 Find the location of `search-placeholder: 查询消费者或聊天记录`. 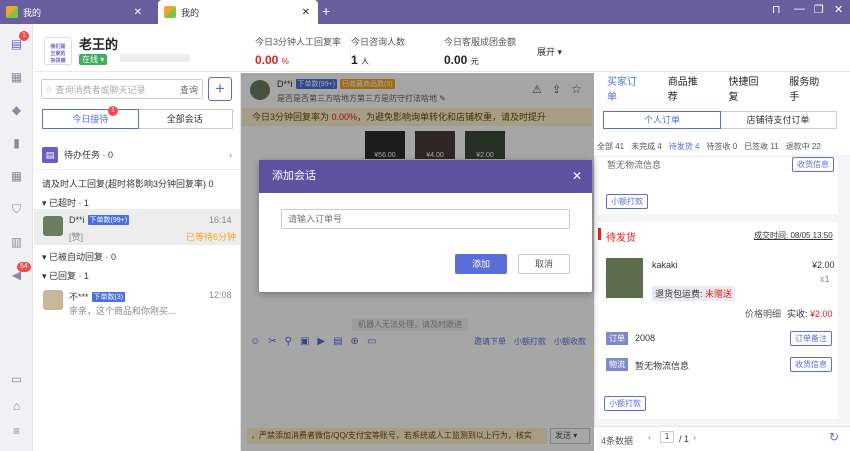

search-placeholder: 查询消费者或聊天记录 is located at coordinates (100, 89).